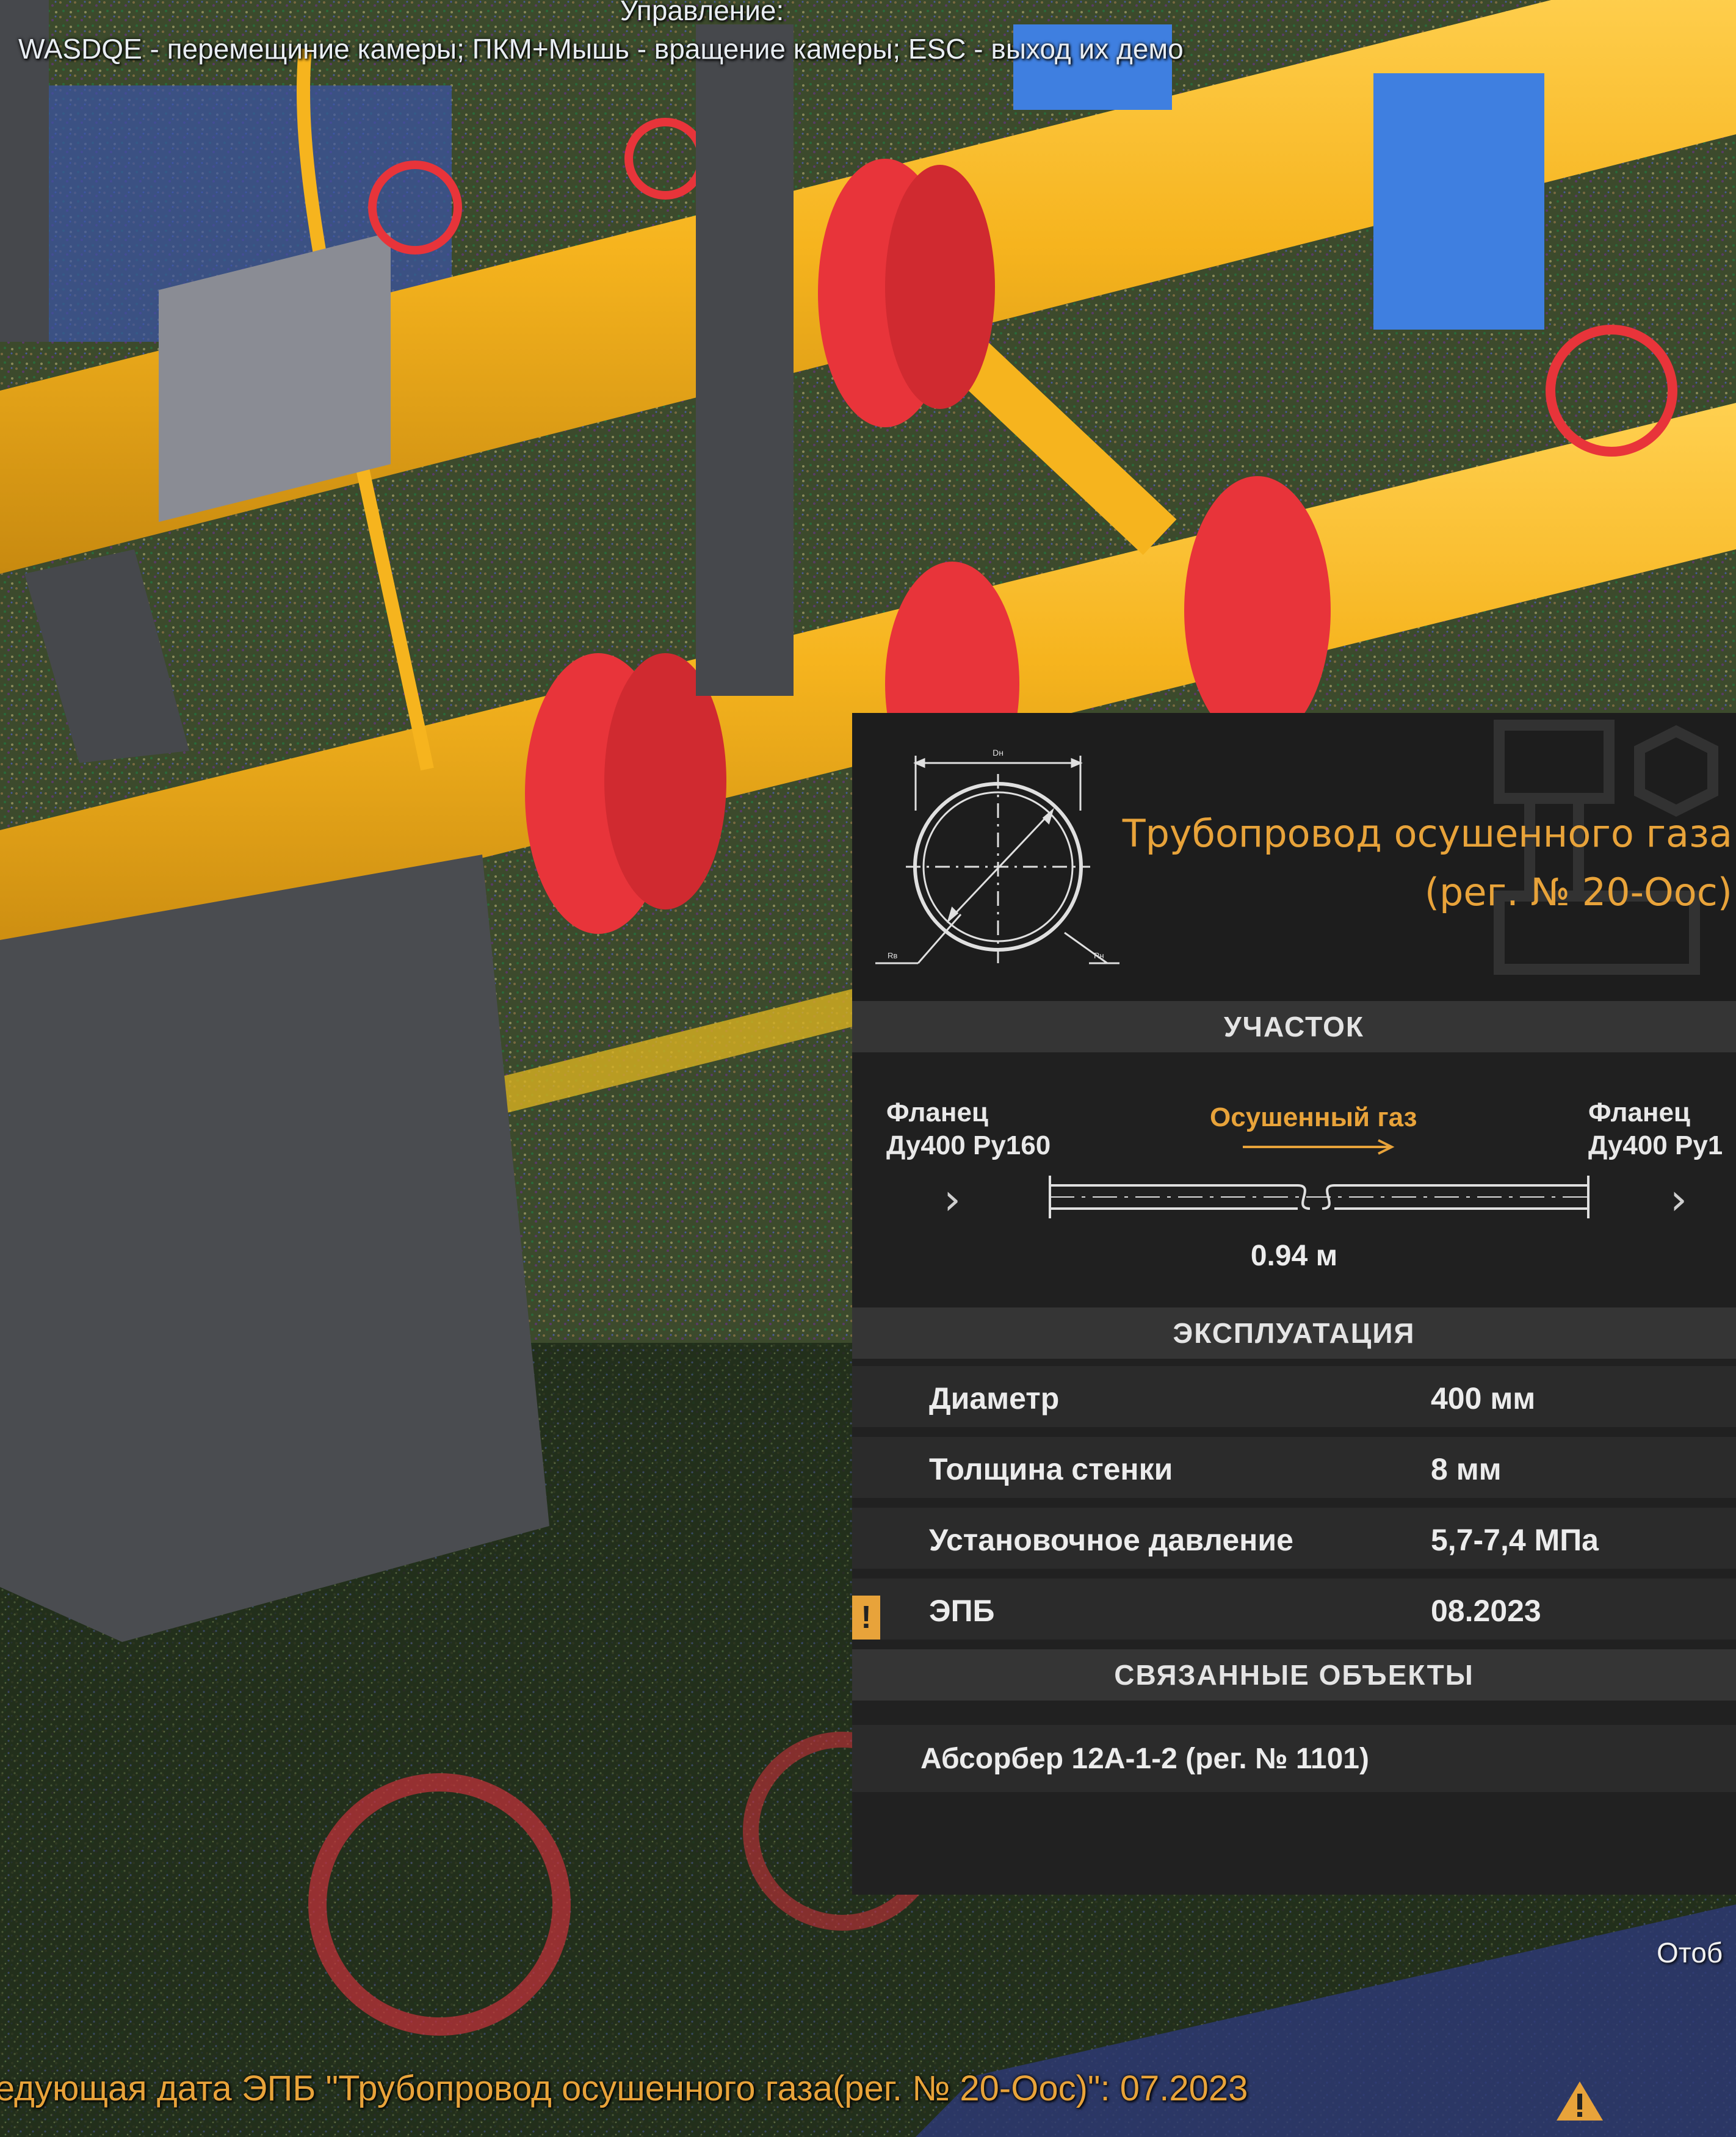 The width and height of the screenshot is (1736, 2137). Describe the element at coordinates (1144, 1759) in the screenshot. I see `related-object-label: Абсорбер 12А-1-2 (рег. № 1101)` at that location.